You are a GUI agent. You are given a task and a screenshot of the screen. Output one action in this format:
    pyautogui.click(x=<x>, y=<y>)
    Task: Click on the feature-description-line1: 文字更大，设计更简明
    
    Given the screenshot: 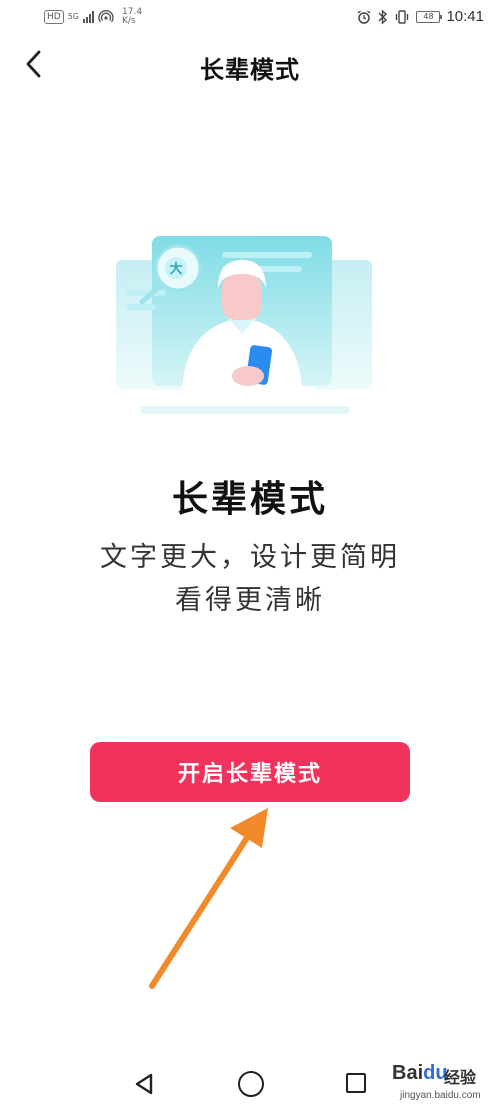 What is the action you would take?
    pyautogui.click(x=250, y=557)
    